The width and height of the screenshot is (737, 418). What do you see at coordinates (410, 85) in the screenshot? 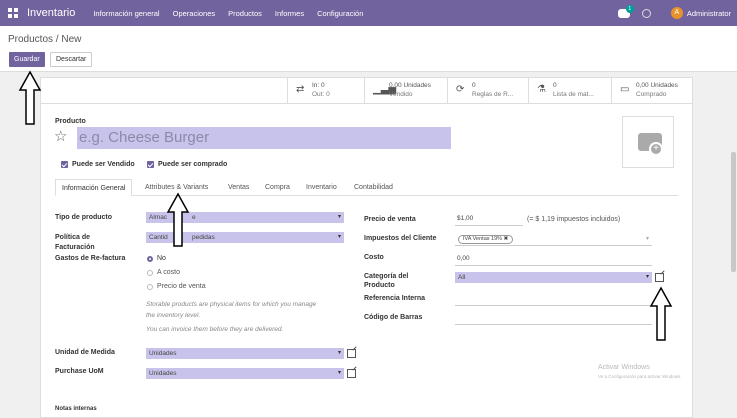
I see `stat-sold-value: 0,00 Unidades` at bounding box center [410, 85].